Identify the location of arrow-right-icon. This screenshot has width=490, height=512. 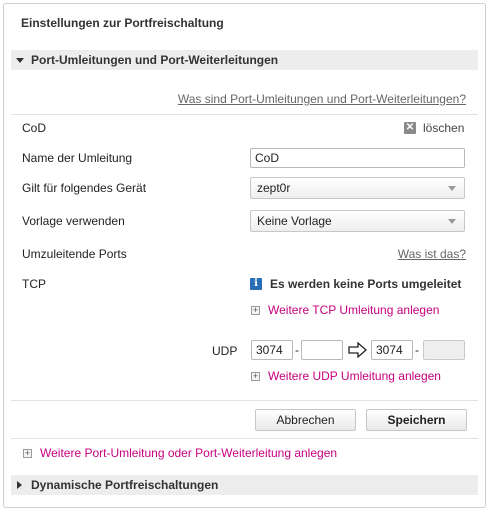
(357, 350).